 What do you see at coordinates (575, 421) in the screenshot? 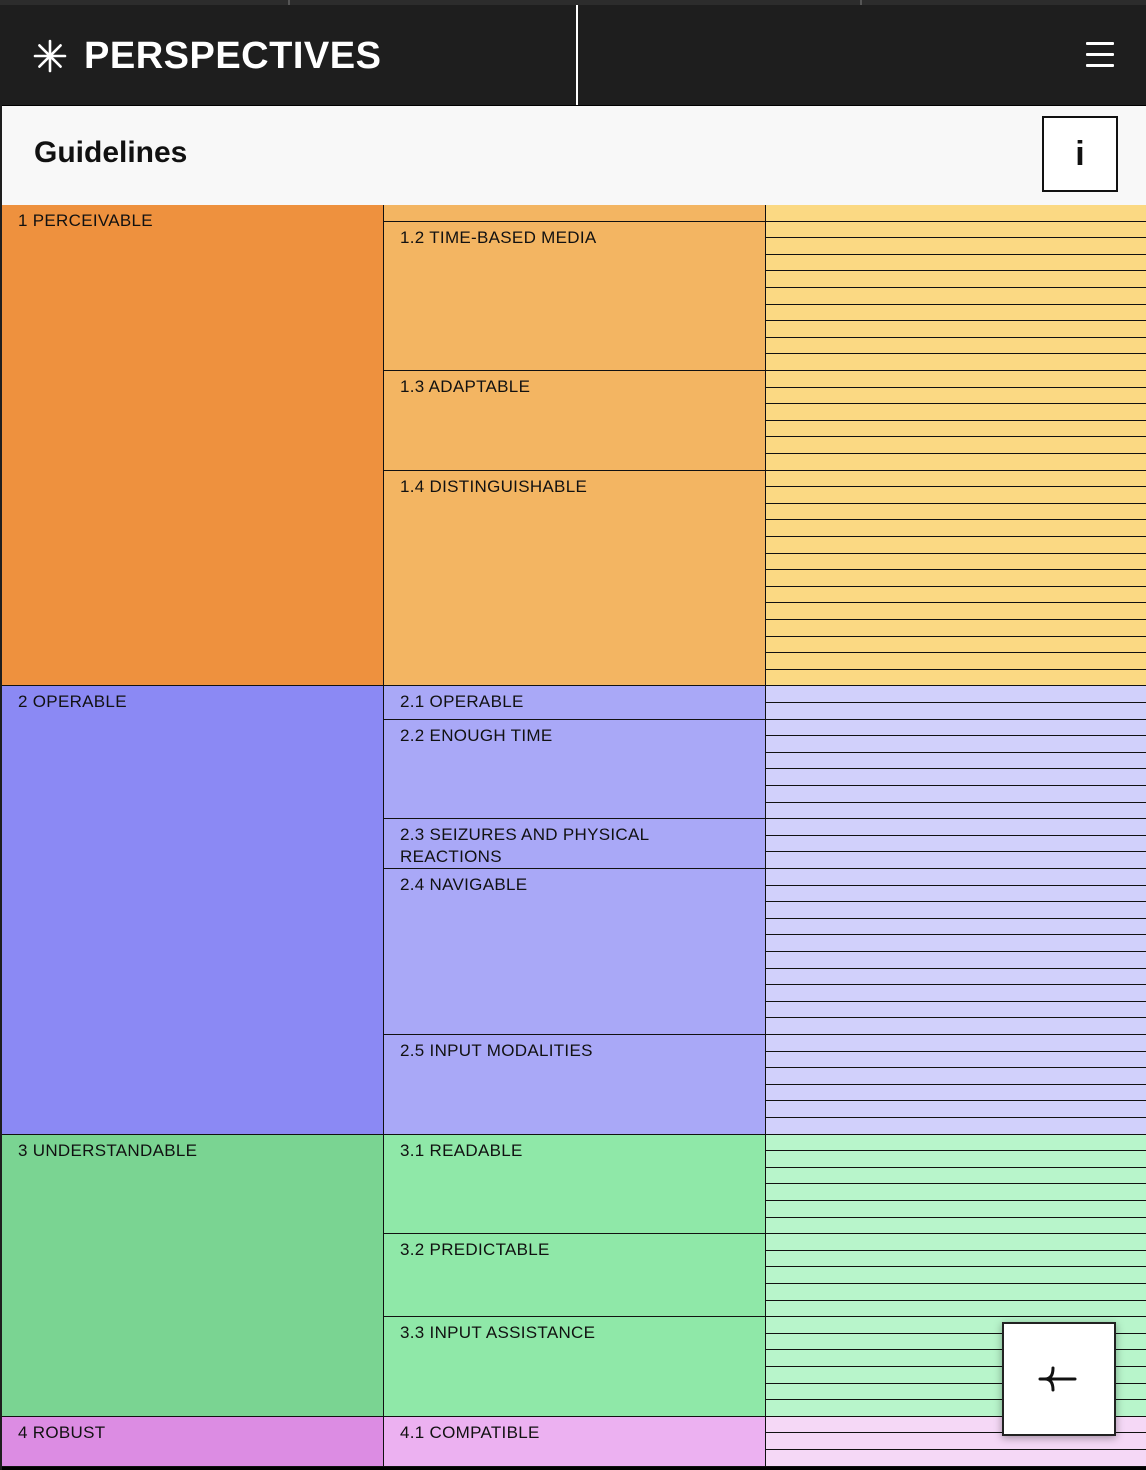
I see `guideline-cell: 1.3 ADAPTABLE` at bounding box center [575, 421].